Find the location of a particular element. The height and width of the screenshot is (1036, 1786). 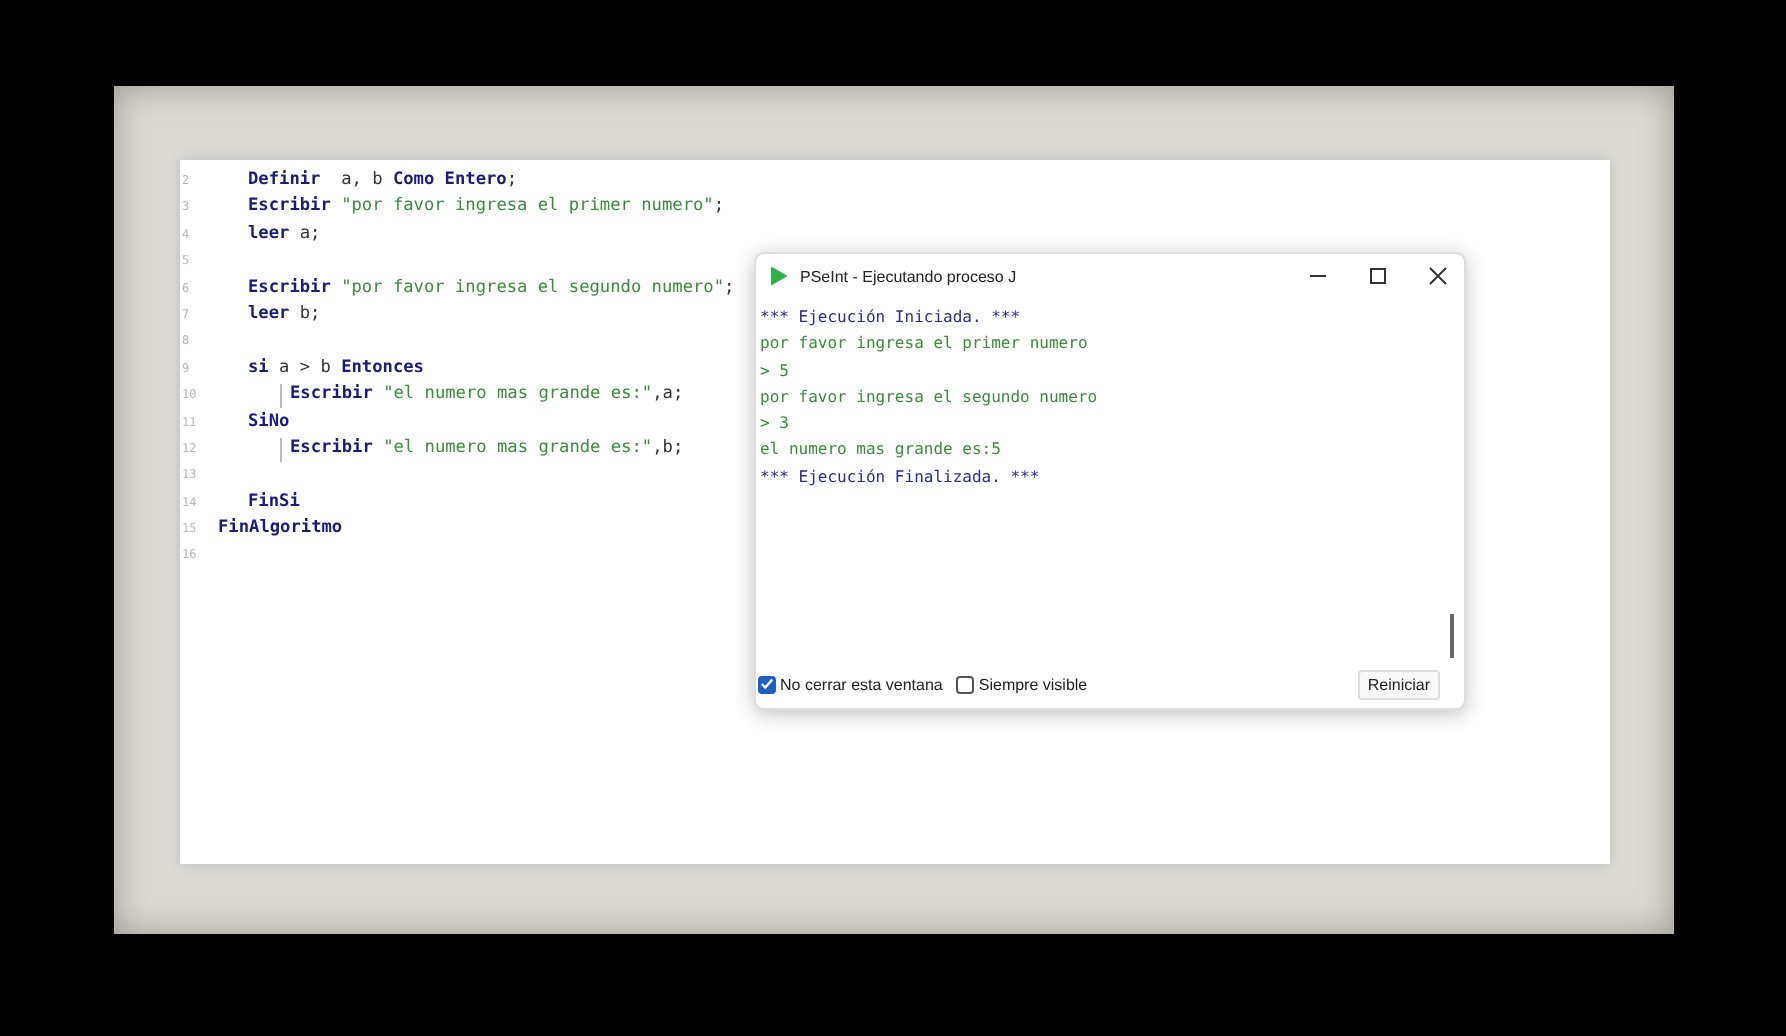

close-icon is located at coordinates (1438, 276).